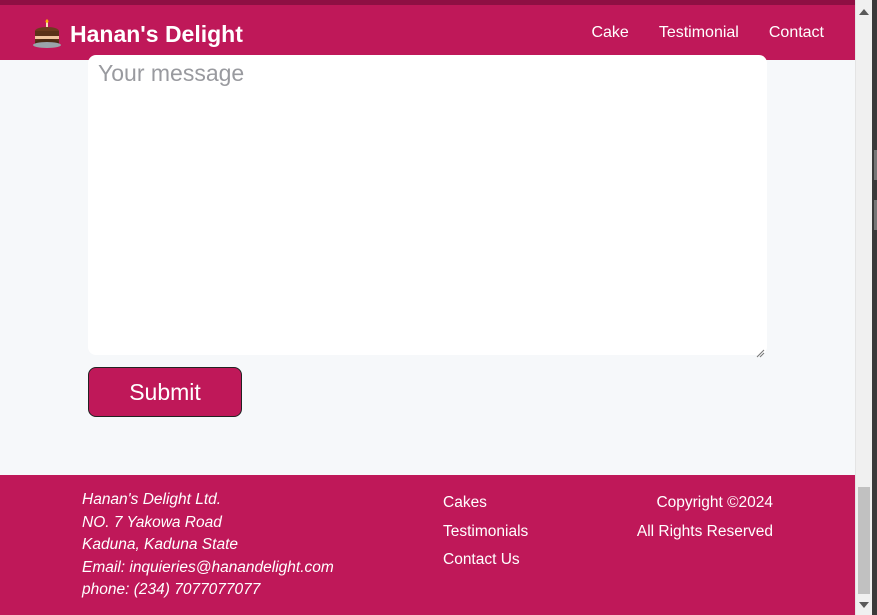 This screenshot has width=877, height=615. What do you see at coordinates (874, 307) in the screenshot?
I see `window-edge` at bounding box center [874, 307].